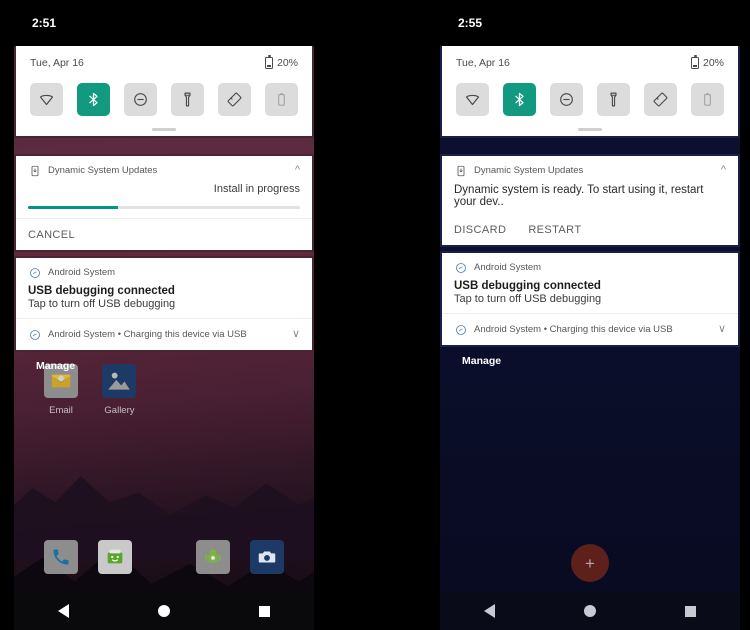 The image size is (750, 630). I want to click on dock-item-messaging, so click(115, 557).